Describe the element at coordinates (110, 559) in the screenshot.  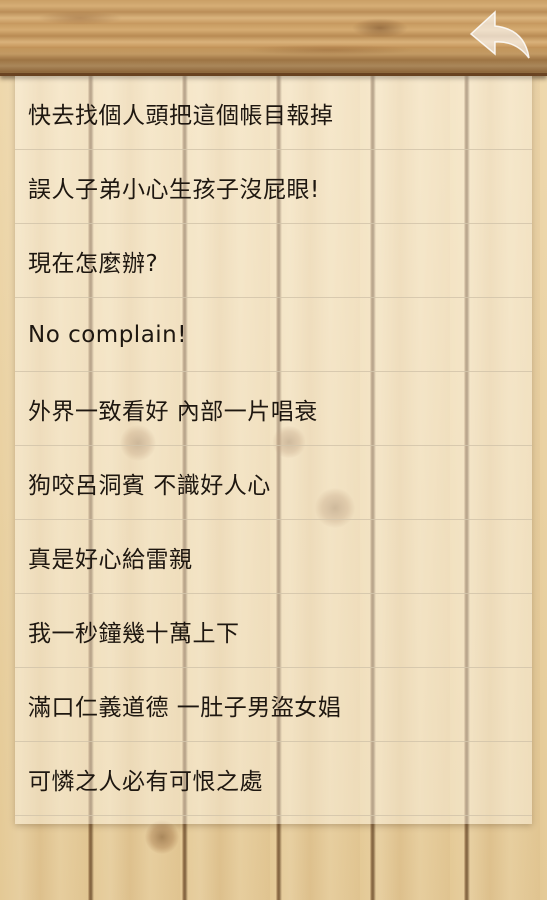
I see `list-item-text: 真是好心給雷親` at that location.